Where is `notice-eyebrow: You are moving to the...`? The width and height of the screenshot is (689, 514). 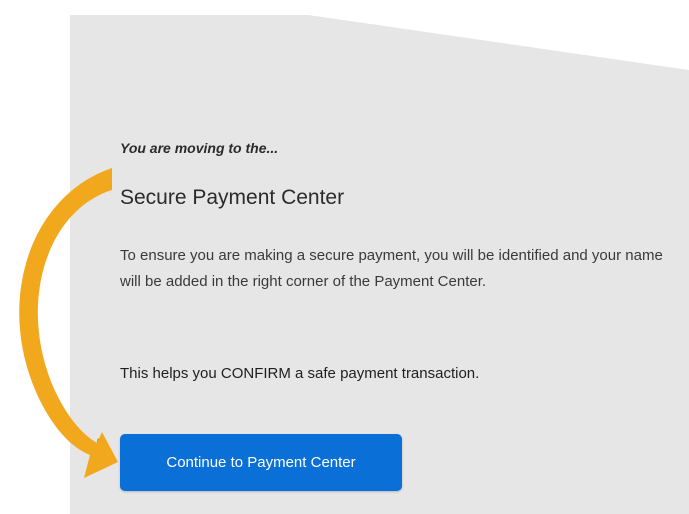
notice-eyebrow: You are moving to the... is located at coordinates (199, 148).